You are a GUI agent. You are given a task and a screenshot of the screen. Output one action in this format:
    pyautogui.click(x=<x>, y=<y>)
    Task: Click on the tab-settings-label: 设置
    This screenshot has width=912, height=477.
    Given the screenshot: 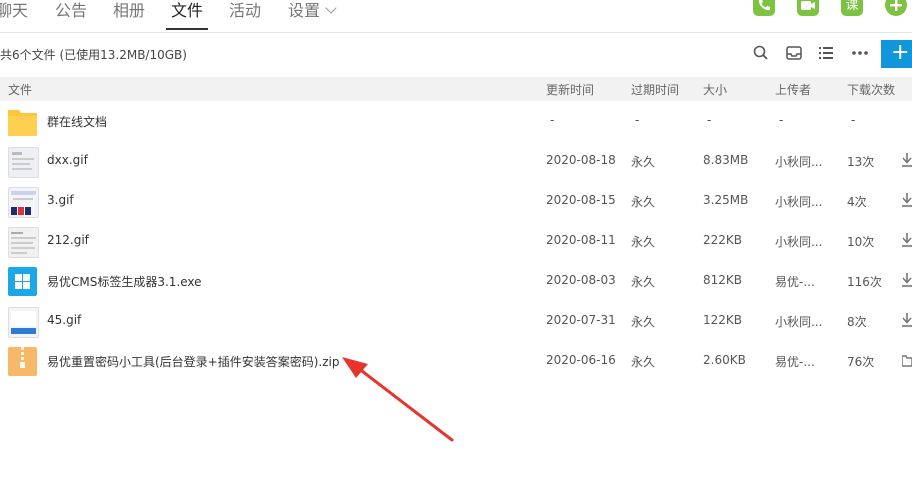 What is the action you would take?
    pyautogui.click(x=304, y=10)
    